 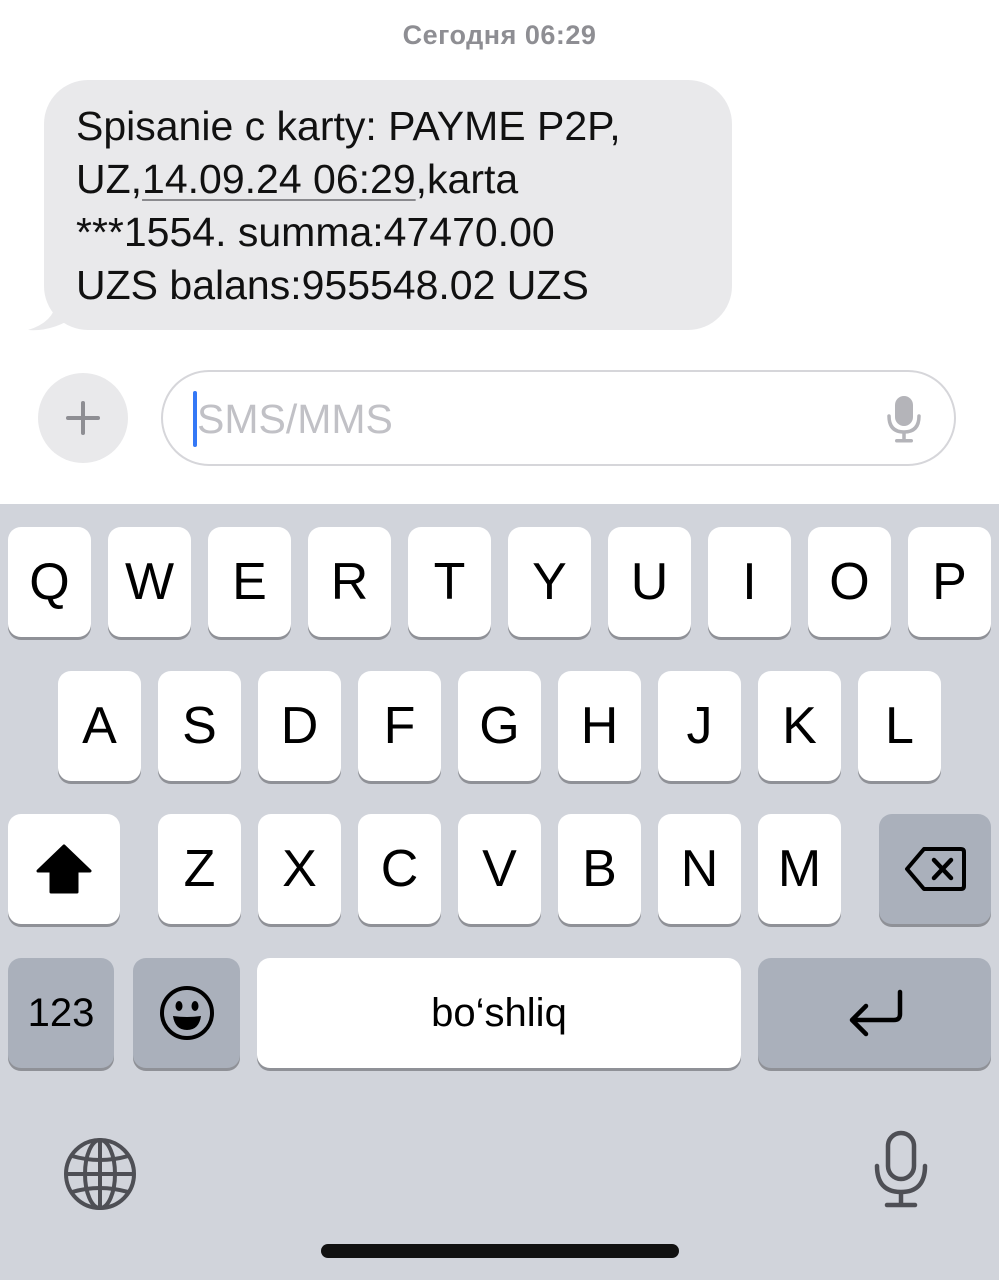 What do you see at coordinates (149, 582) in the screenshot?
I see `key-w: W` at bounding box center [149, 582].